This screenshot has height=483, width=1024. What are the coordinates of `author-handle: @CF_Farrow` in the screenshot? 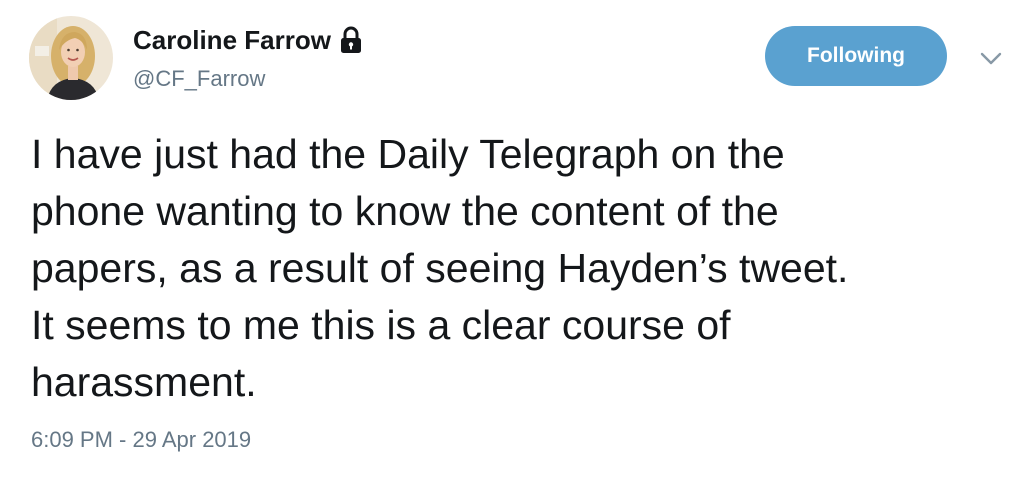 It's located at (199, 79).